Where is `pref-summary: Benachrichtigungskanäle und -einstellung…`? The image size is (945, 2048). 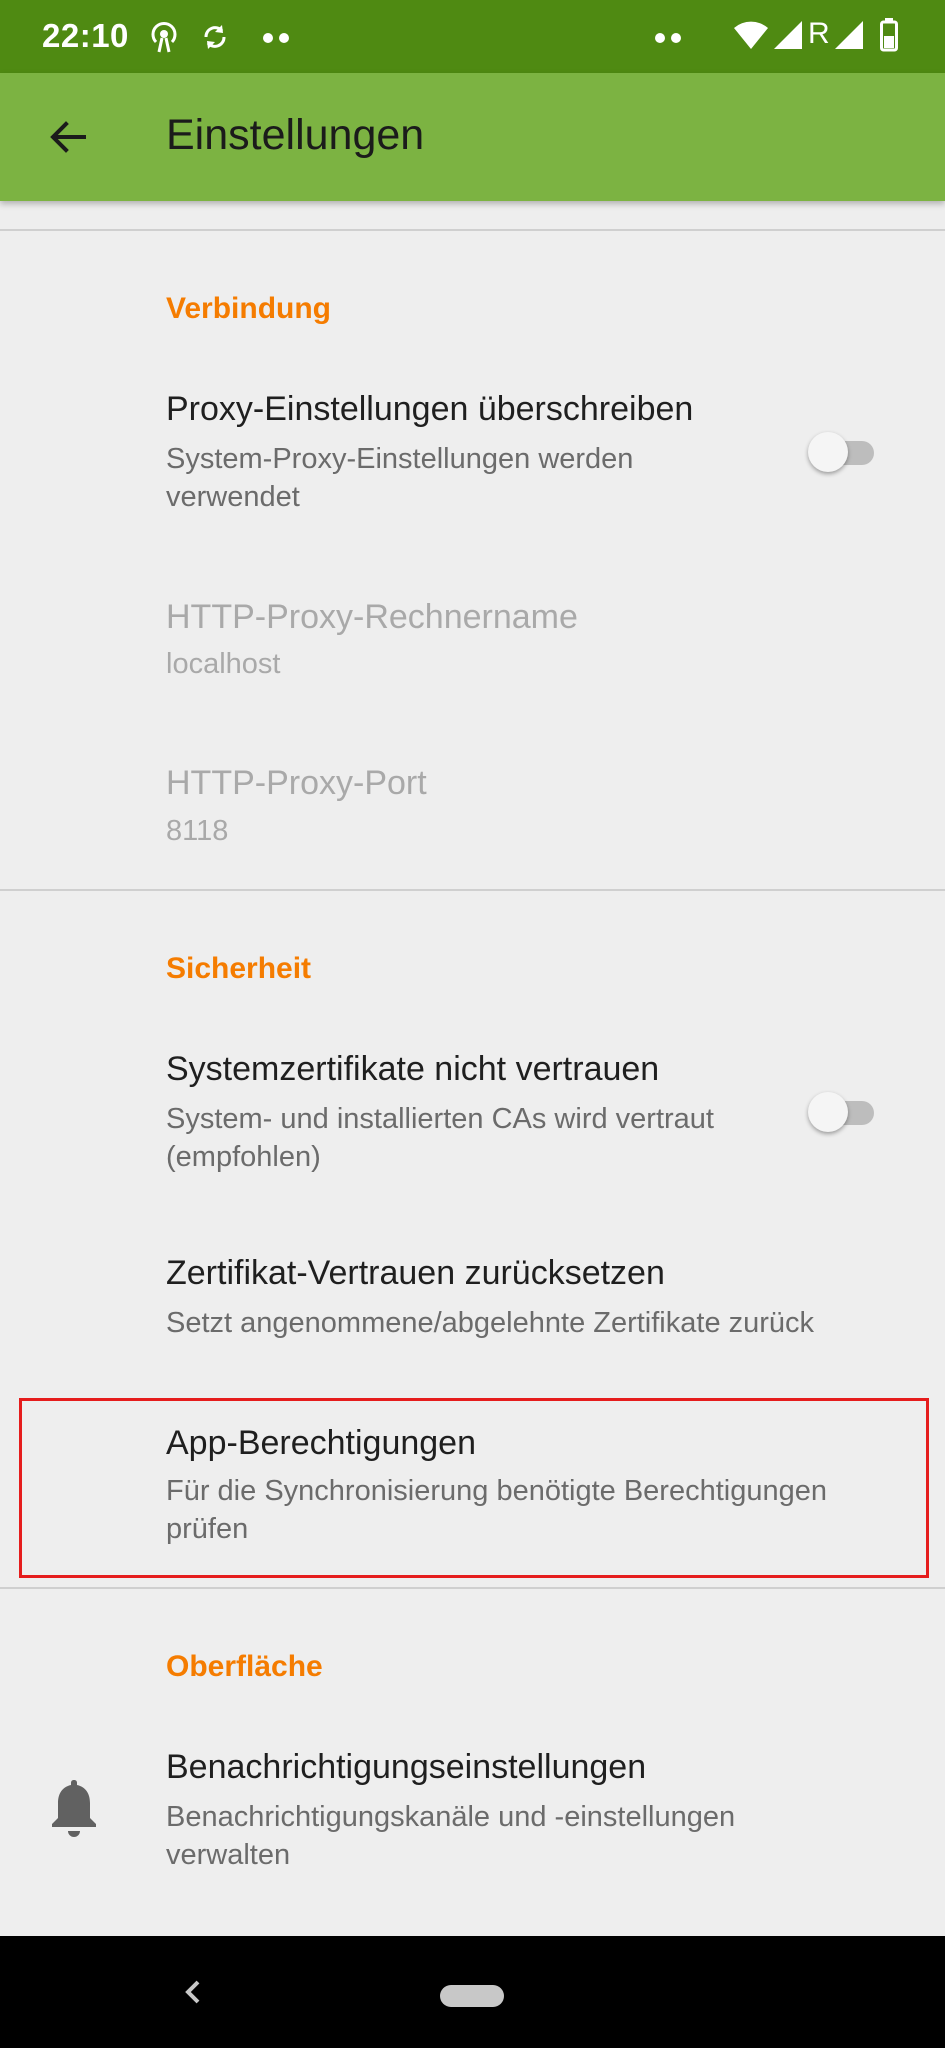
pref-summary: Benachrichtigungskanäle und -einstellung… is located at coordinates (451, 1836).